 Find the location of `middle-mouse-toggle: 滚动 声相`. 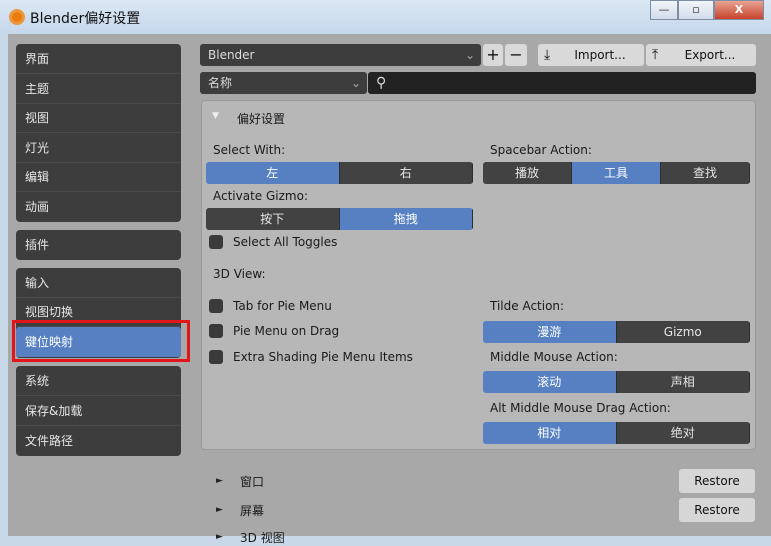

middle-mouse-toggle: 滚动 声相 is located at coordinates (616, 382).